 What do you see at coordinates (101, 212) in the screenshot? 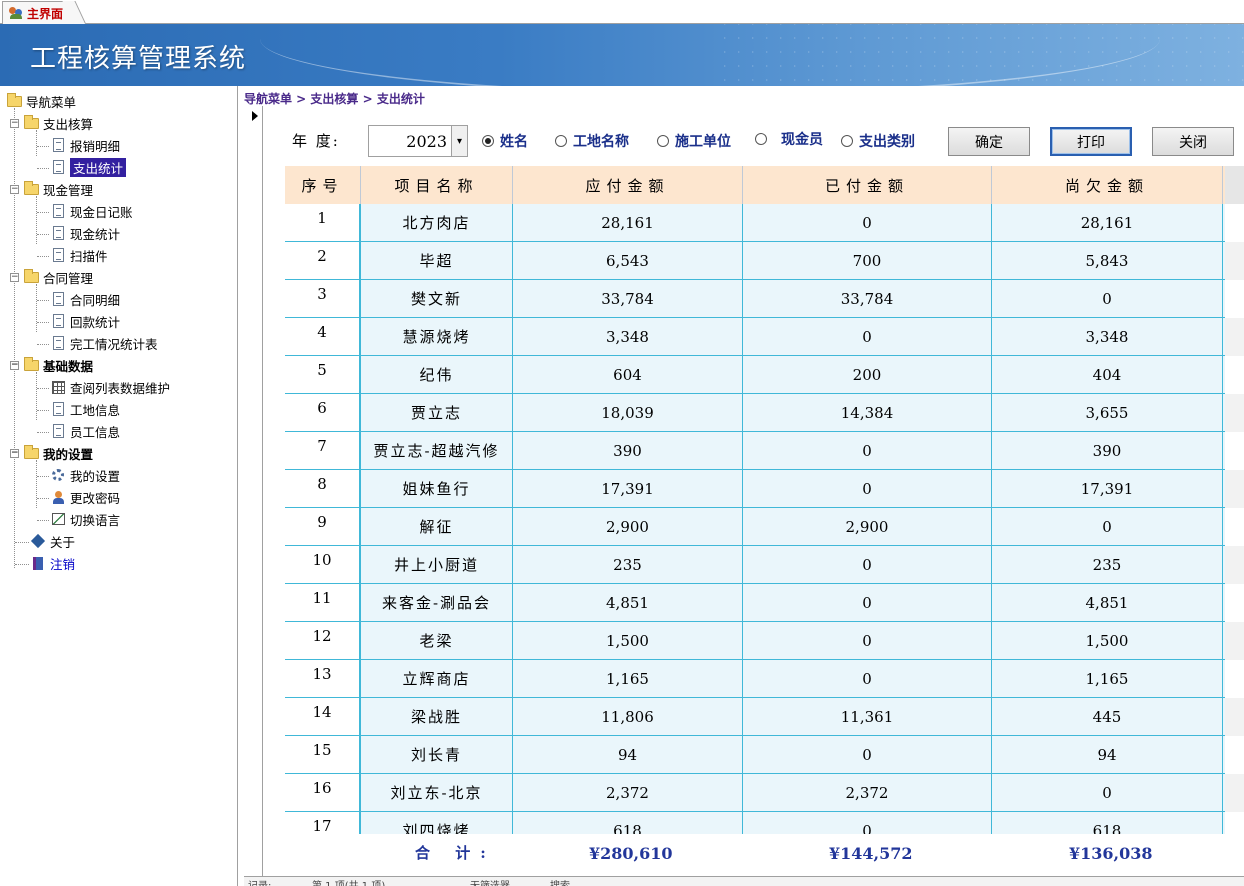
I see `nav-item-label: 现金日记账` at bounding box center [101, 212].